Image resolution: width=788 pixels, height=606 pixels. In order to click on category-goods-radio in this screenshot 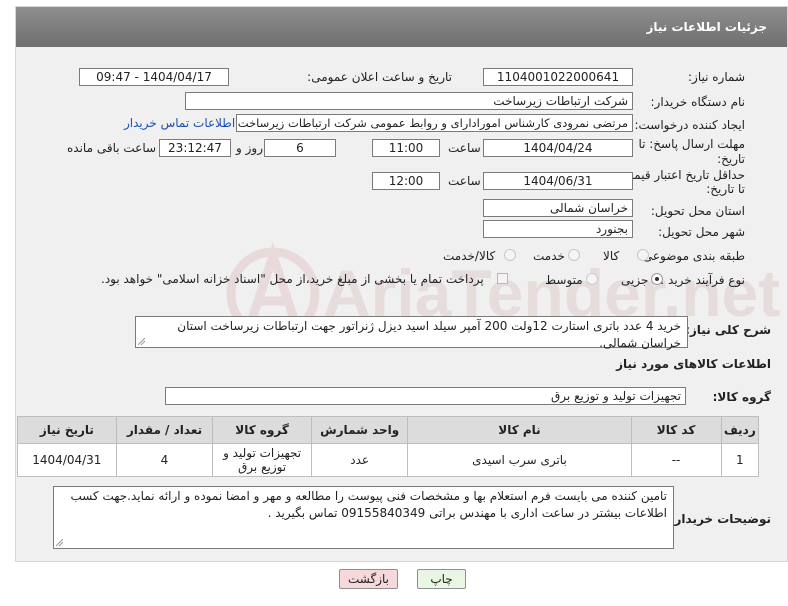, I will do `click(643, 255)`.